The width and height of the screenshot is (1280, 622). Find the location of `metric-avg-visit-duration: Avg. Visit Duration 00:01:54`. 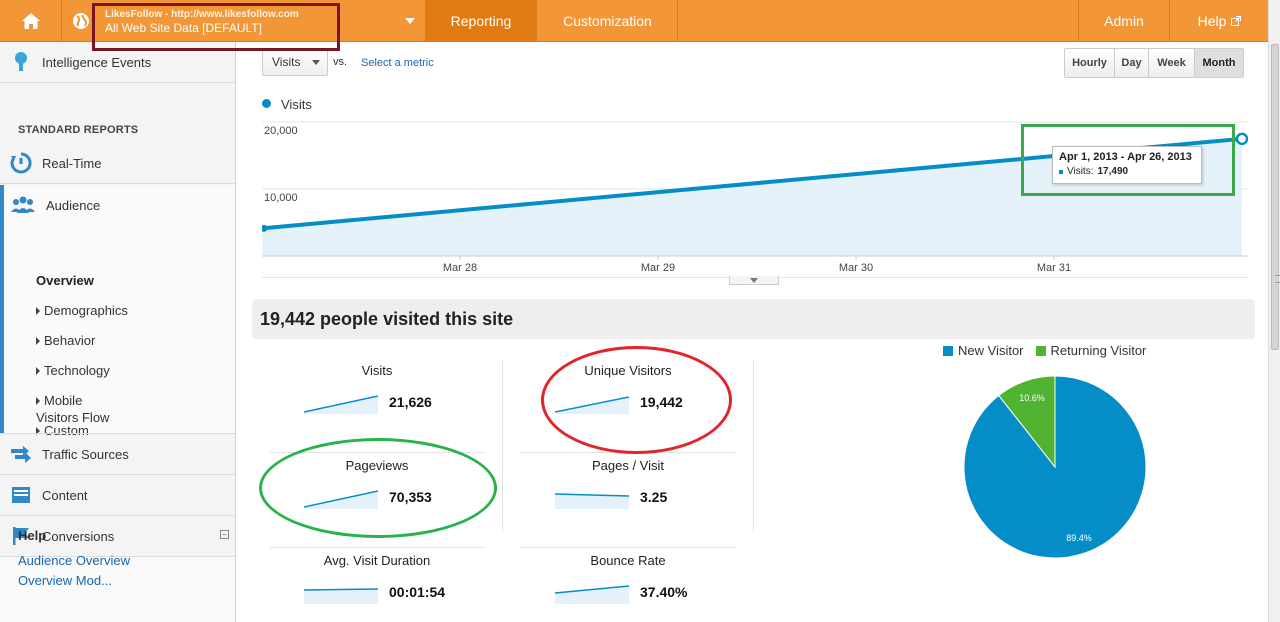

metric-avg-visit-duration: Avg. Visit Duration 00:01:54 is located at coordinates (377, 587).